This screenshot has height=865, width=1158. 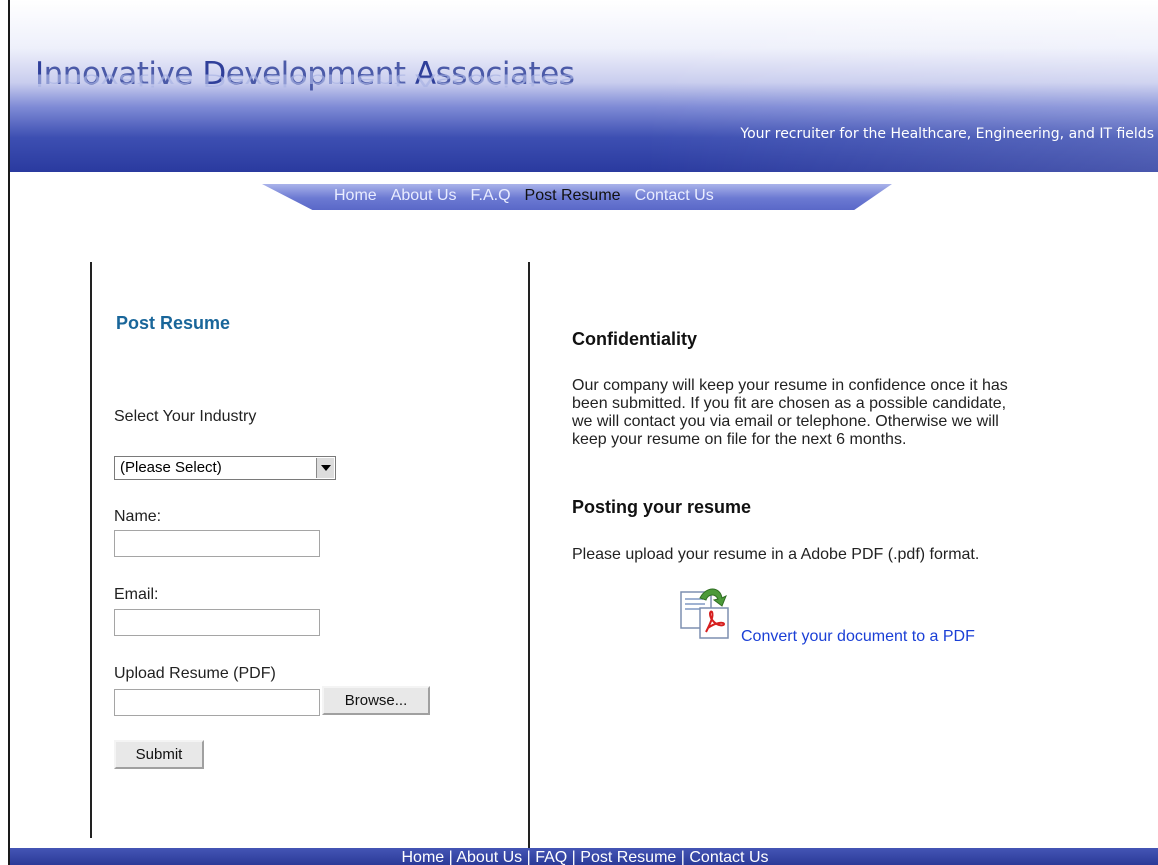 What do you see at coordinates (217, 702) in the screenshot?
I see `resume-file-input` at bounding box center [217, 702].